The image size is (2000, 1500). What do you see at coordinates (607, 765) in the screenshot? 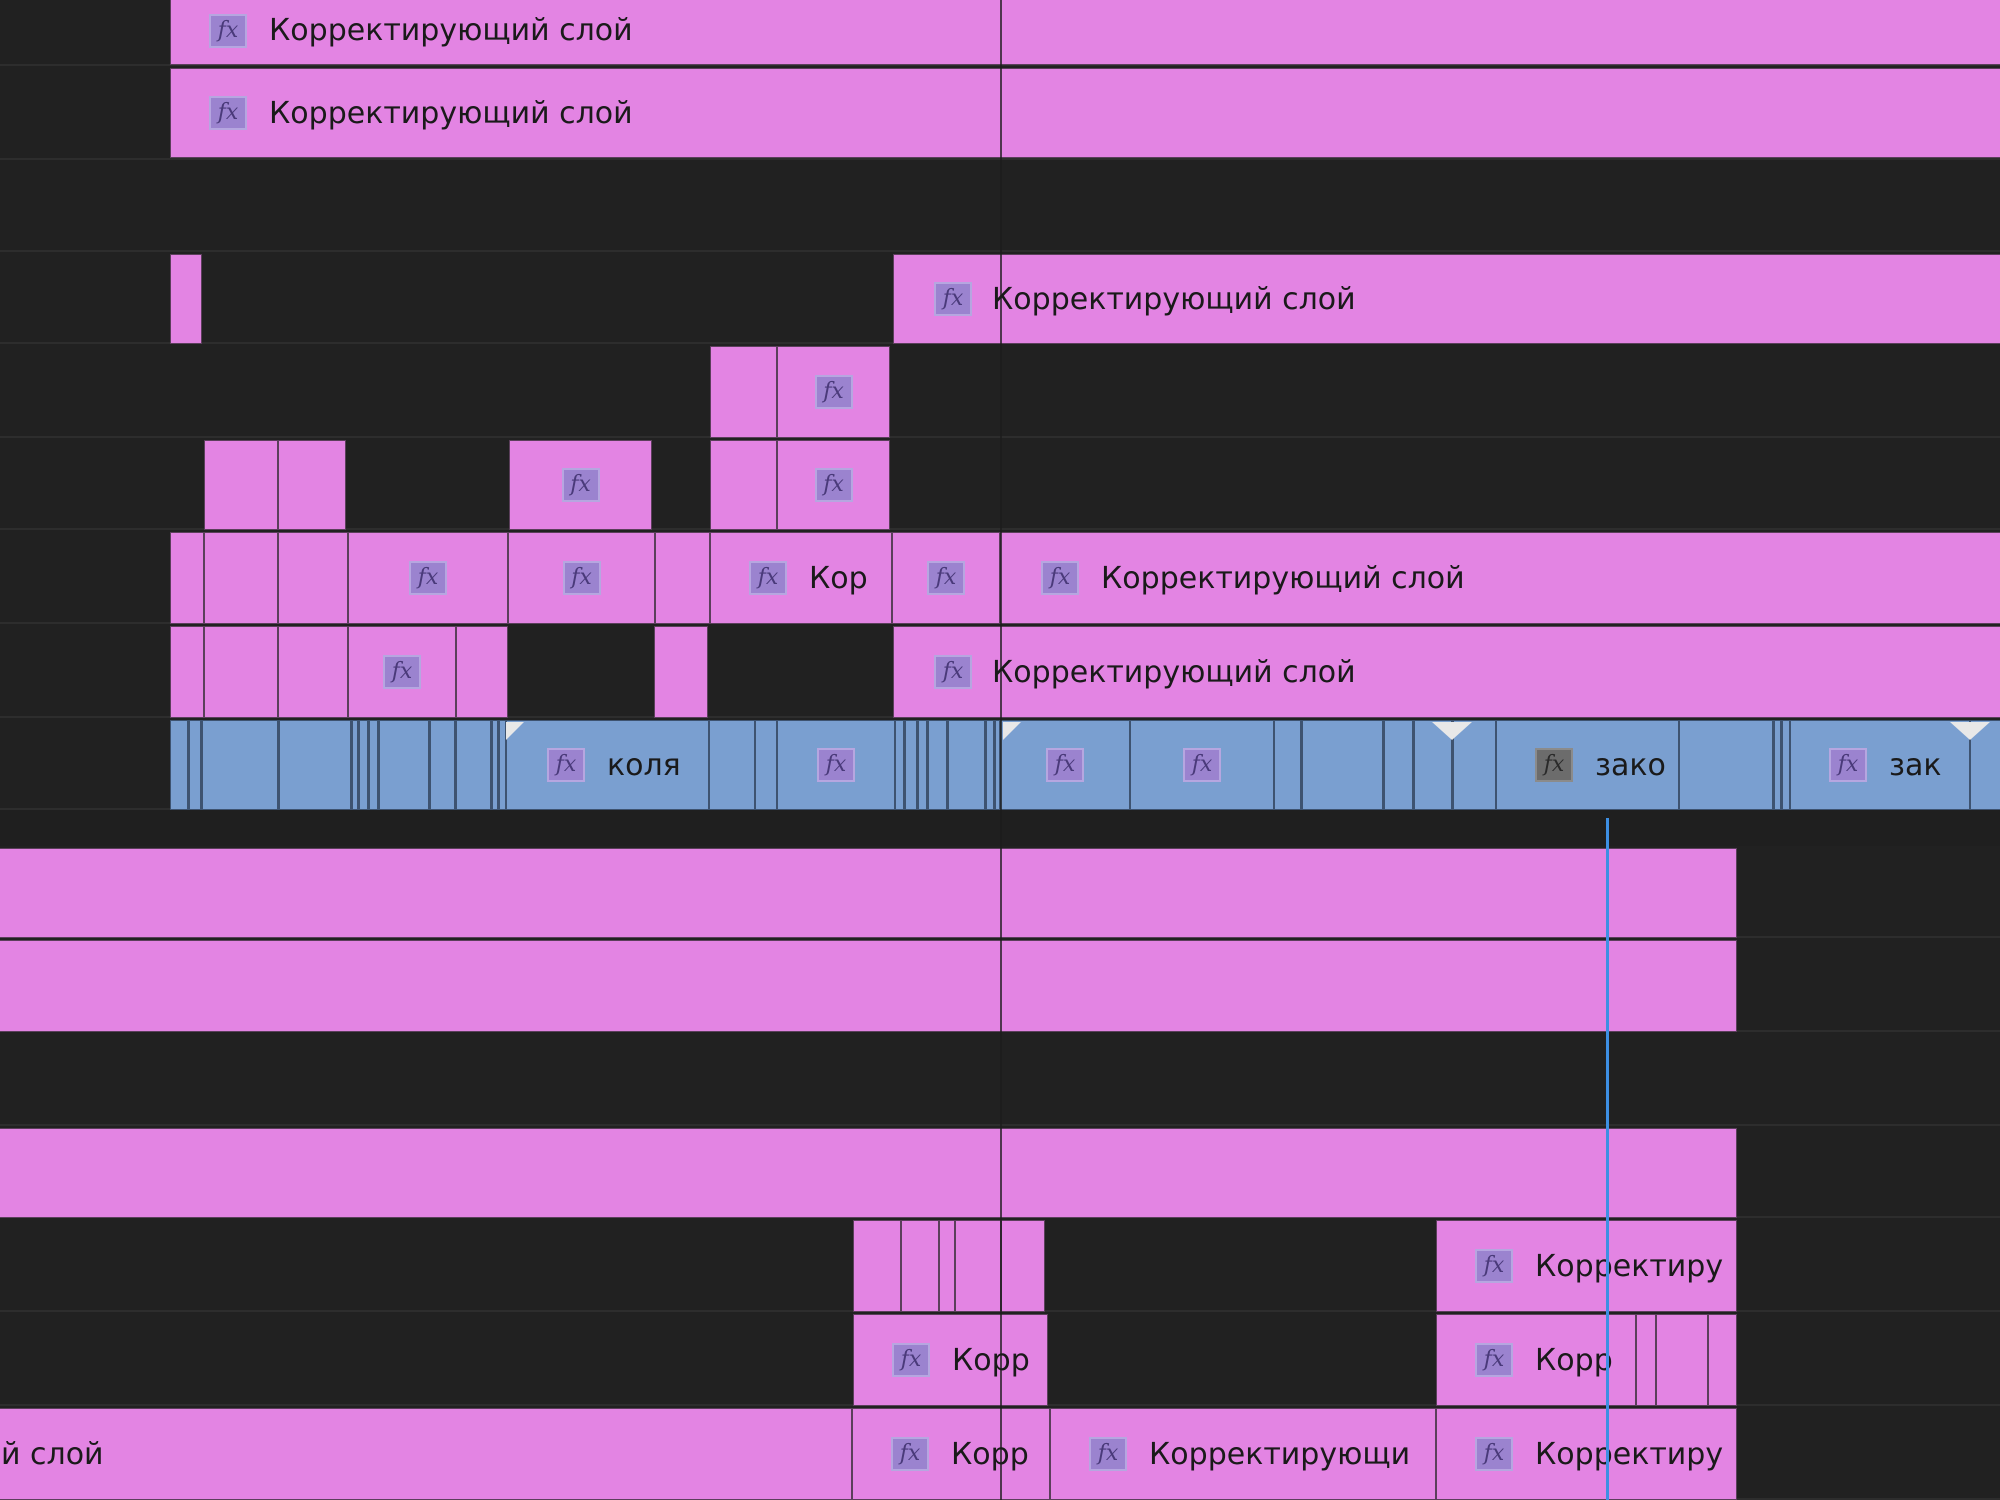
I see `video-clip: fx коля` at bounding box center [607, 765].